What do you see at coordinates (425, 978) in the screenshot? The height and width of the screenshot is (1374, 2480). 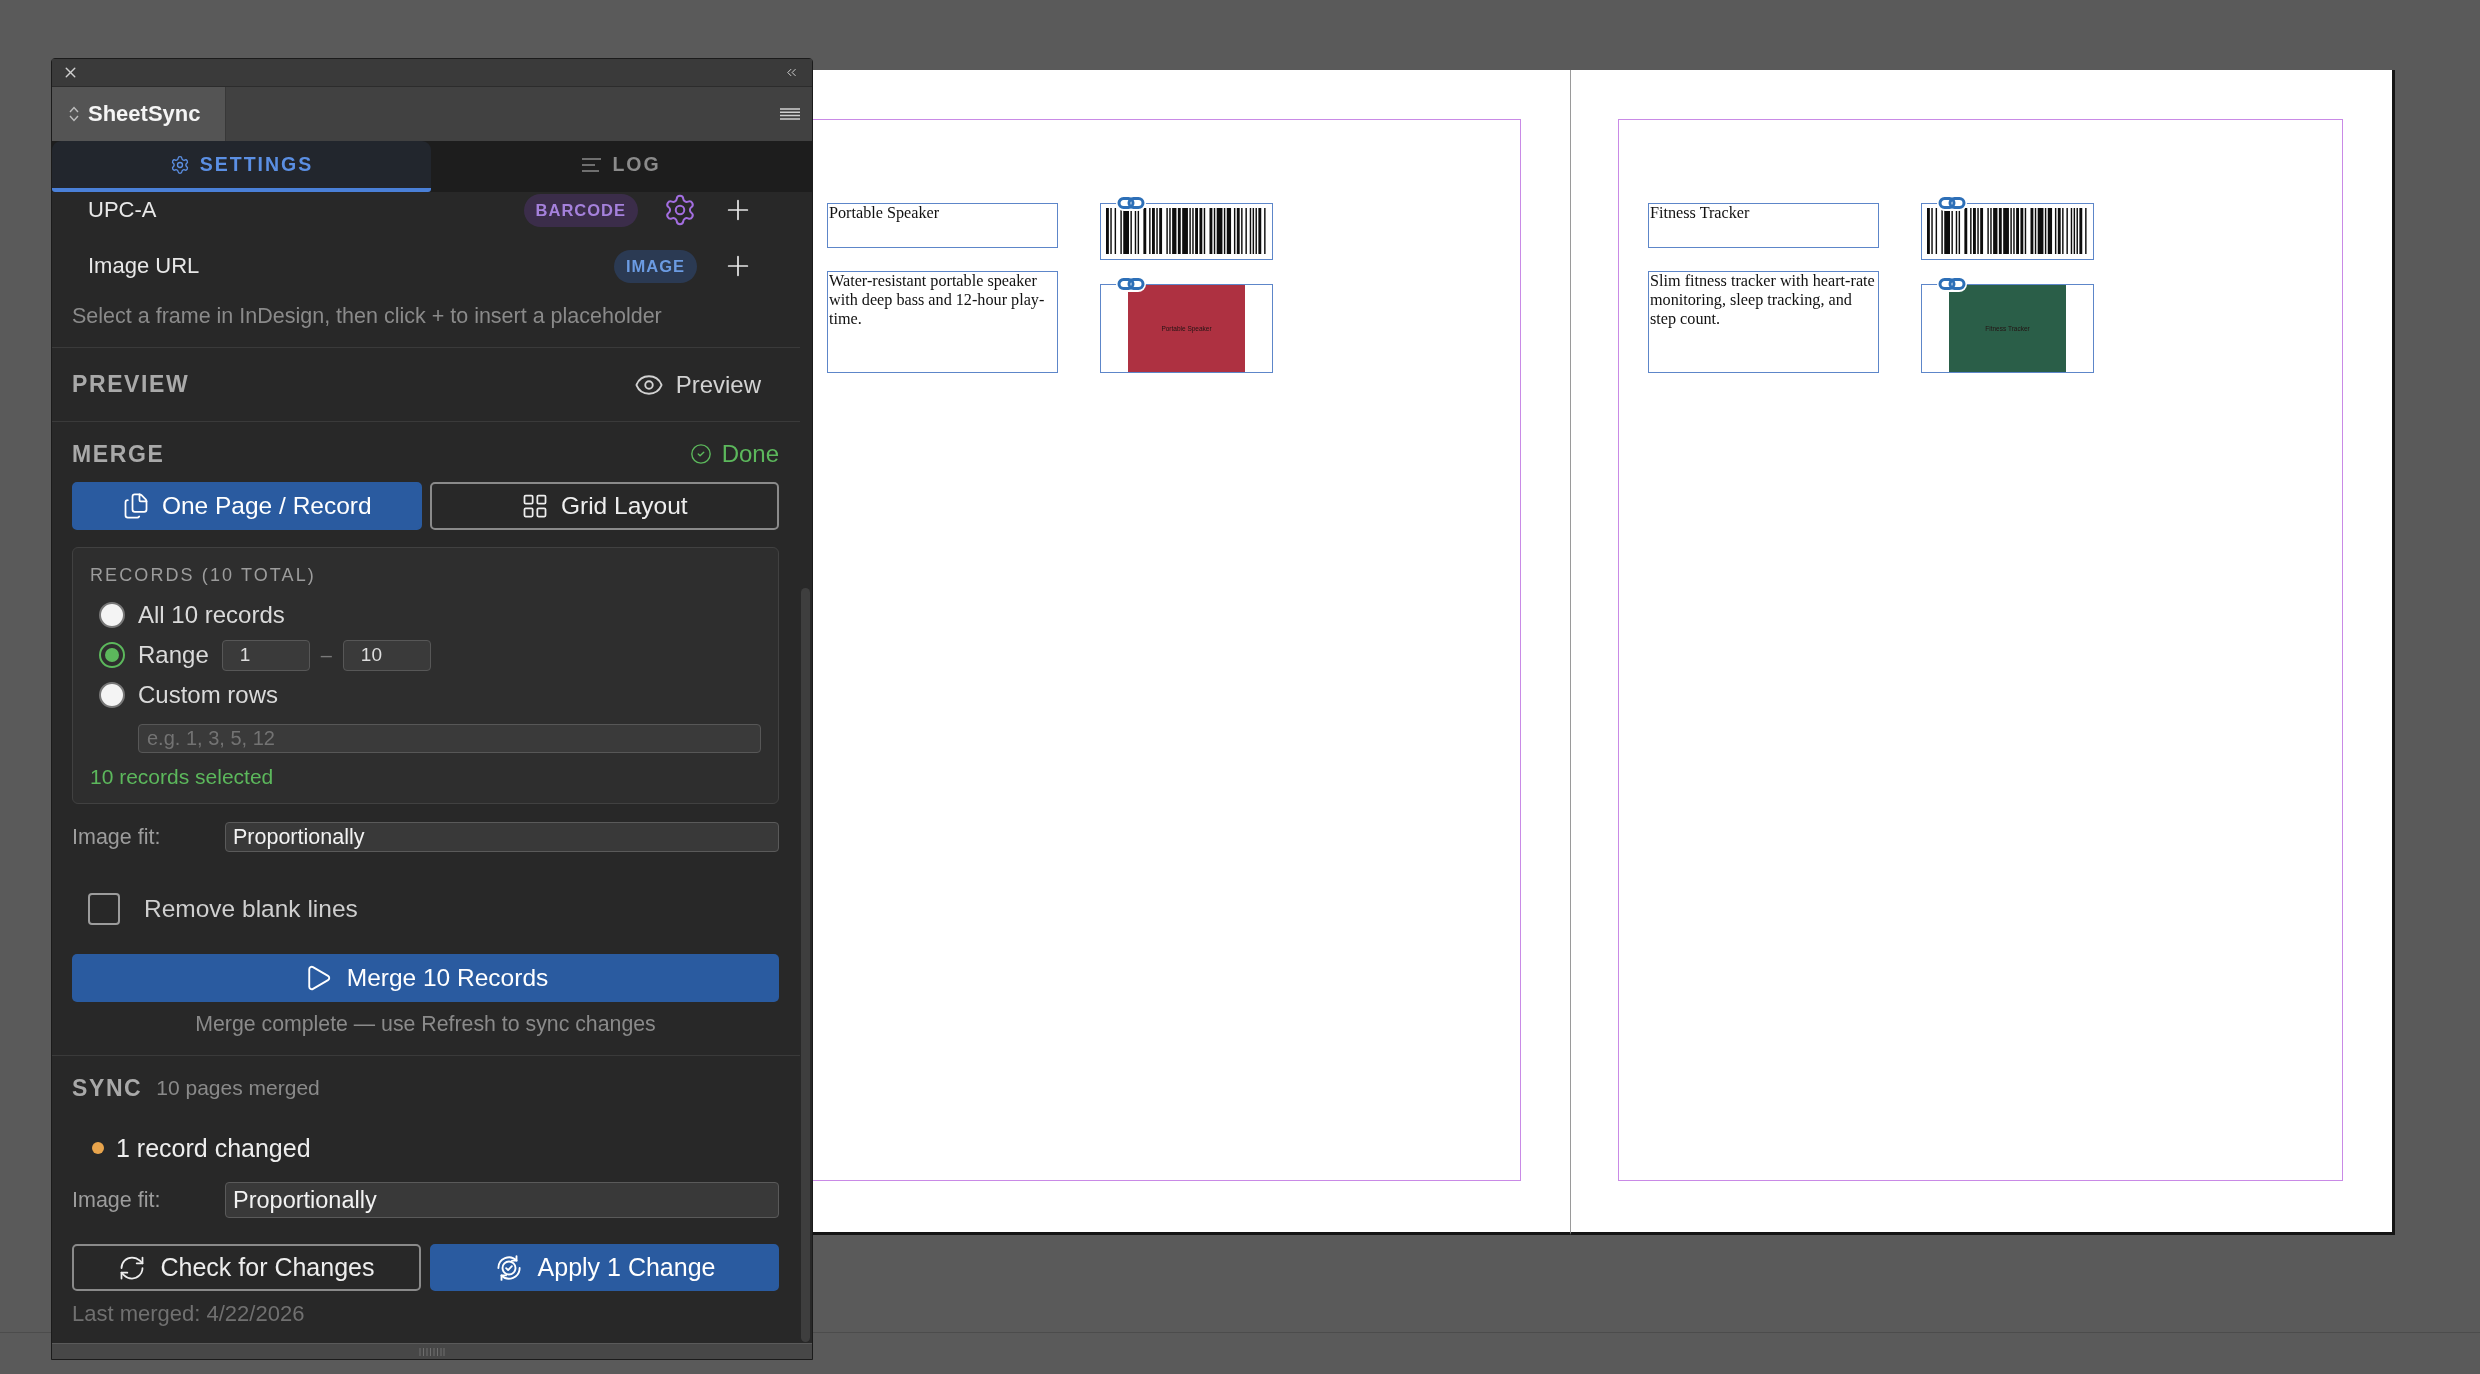 I see `merge-button: Merge 10 Records` at bounding box center [425, 978].